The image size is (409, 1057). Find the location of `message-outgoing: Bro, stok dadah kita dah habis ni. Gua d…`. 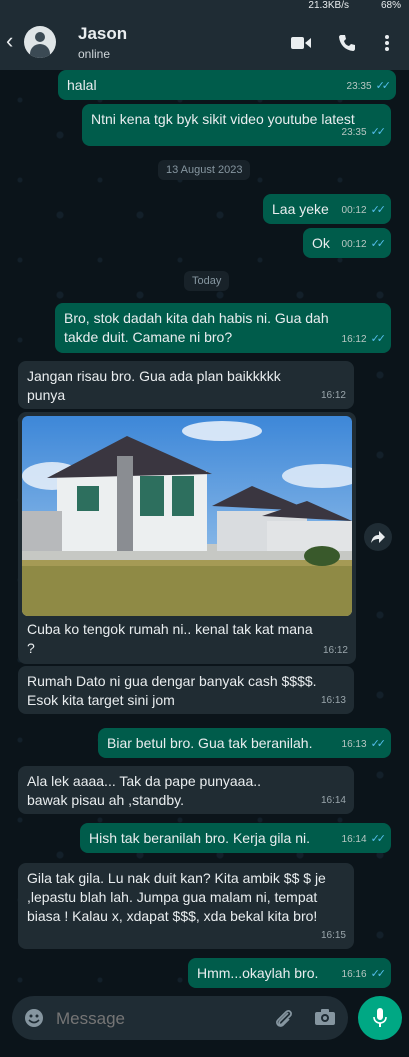

message-outgoing: Bro, stok dadah kita dah habis ni. Gua d… is located at coordinates (223, 328).